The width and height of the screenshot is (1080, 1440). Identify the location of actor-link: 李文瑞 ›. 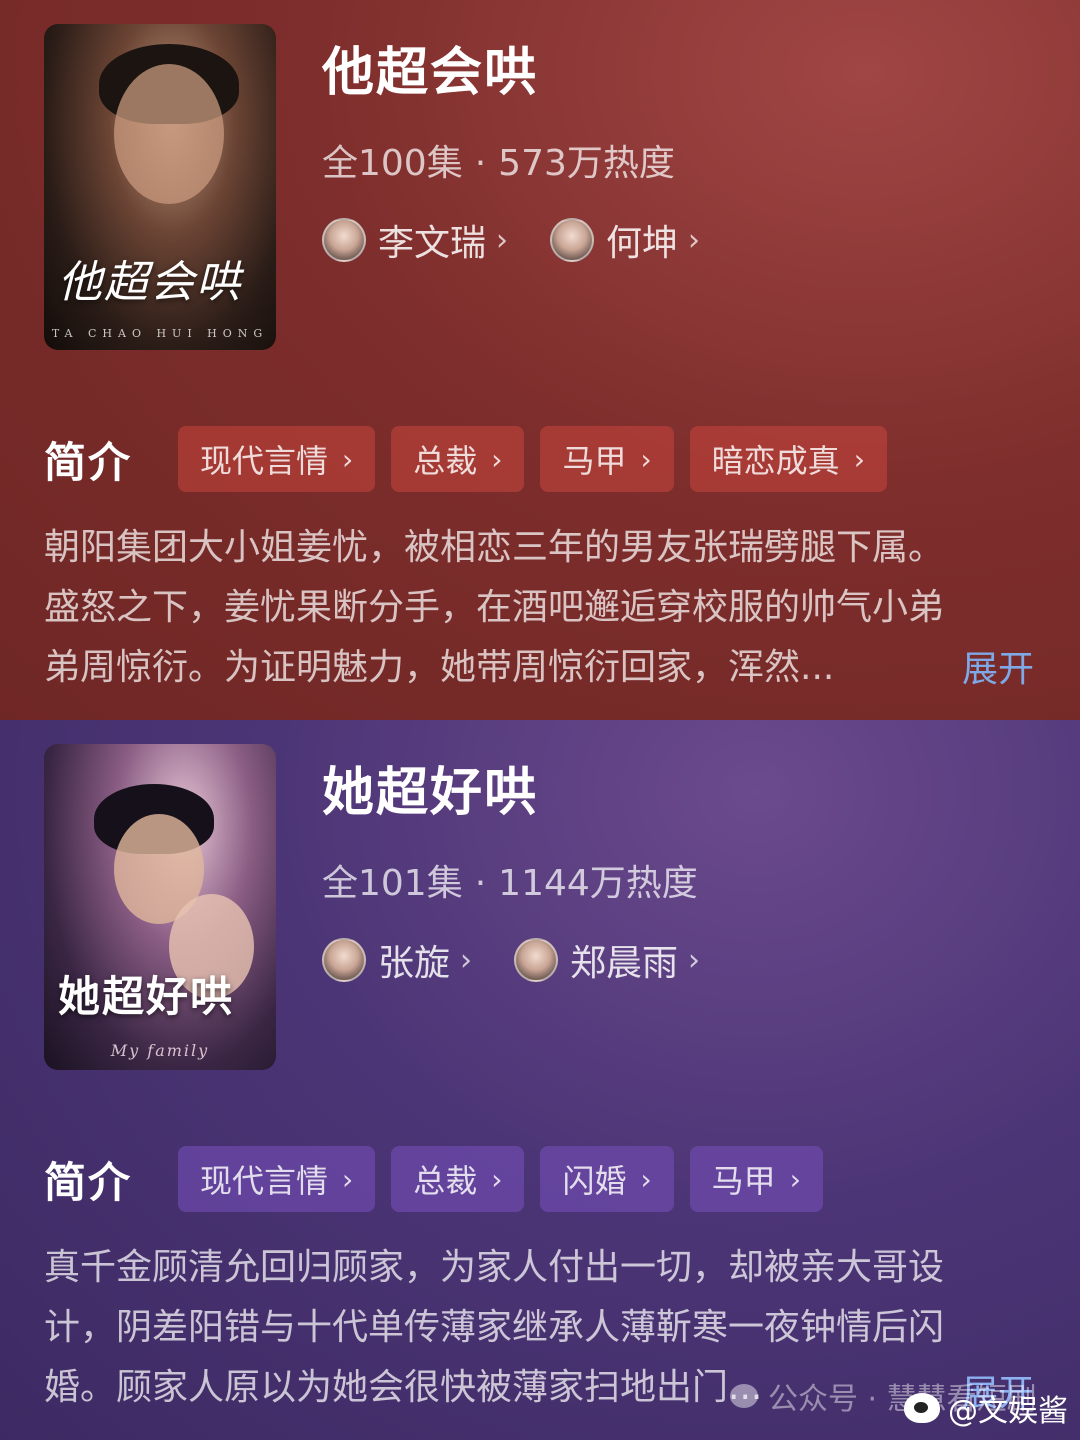
(415, 240).